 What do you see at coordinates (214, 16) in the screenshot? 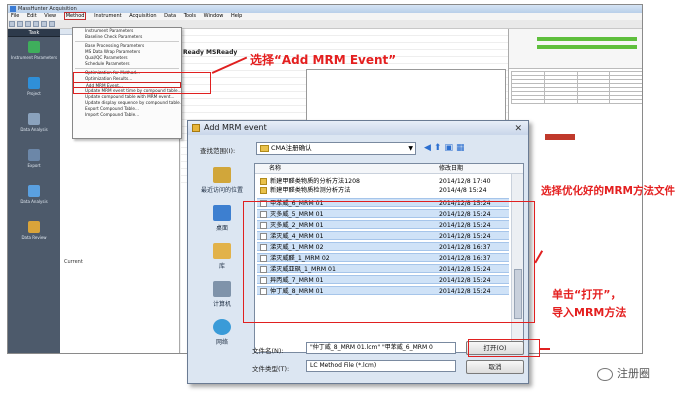
I see `menu-window: Window` at bounding box center [214, 16].